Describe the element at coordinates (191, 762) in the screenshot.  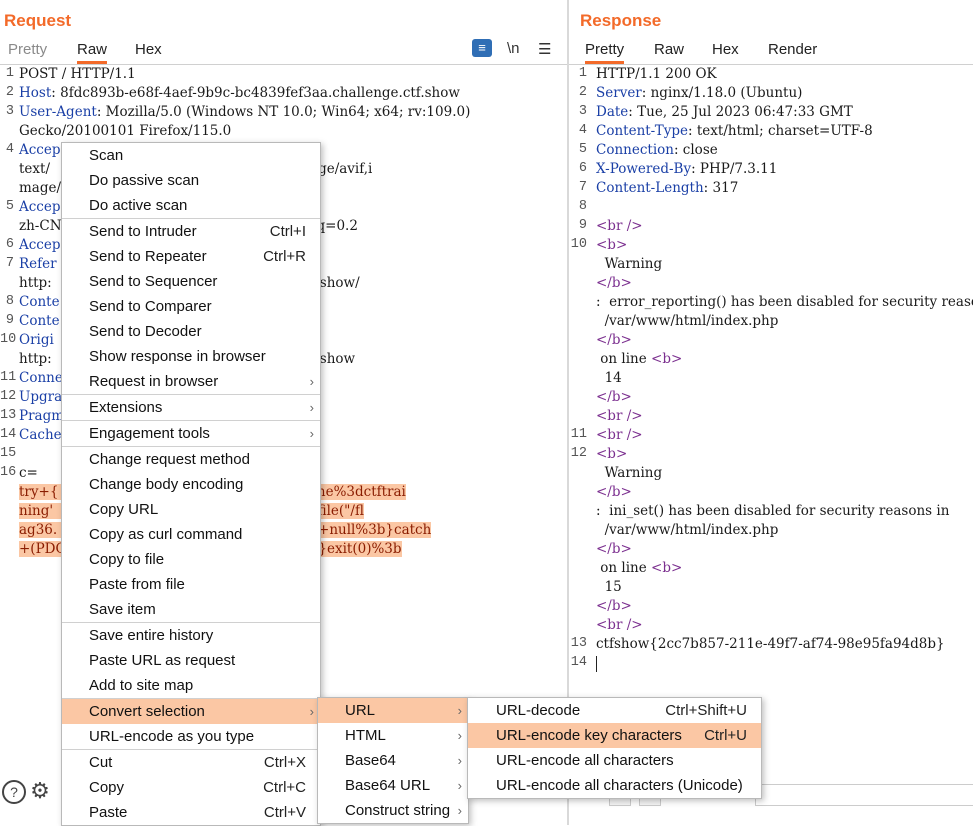
I see `menu-item-cut: Cut Ctrl+X` at that location.